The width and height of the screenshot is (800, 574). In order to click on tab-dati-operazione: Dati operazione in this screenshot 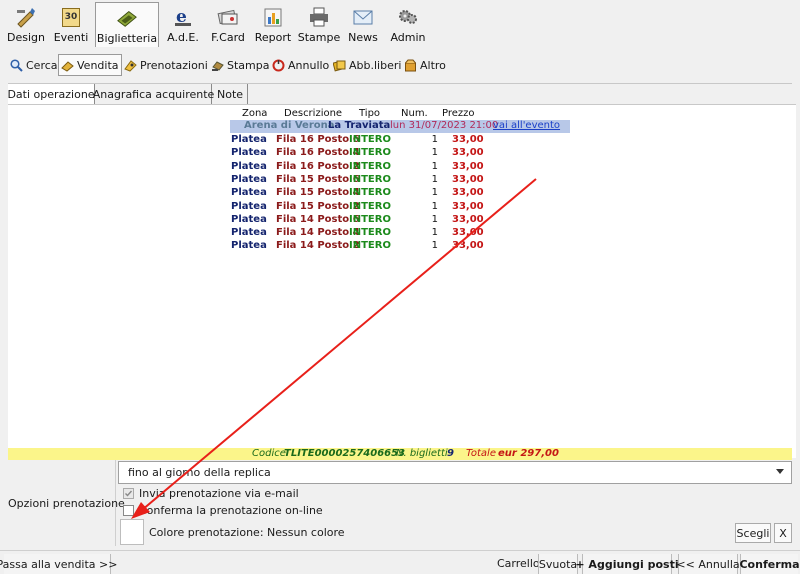, I will do `click(51, 94)`.